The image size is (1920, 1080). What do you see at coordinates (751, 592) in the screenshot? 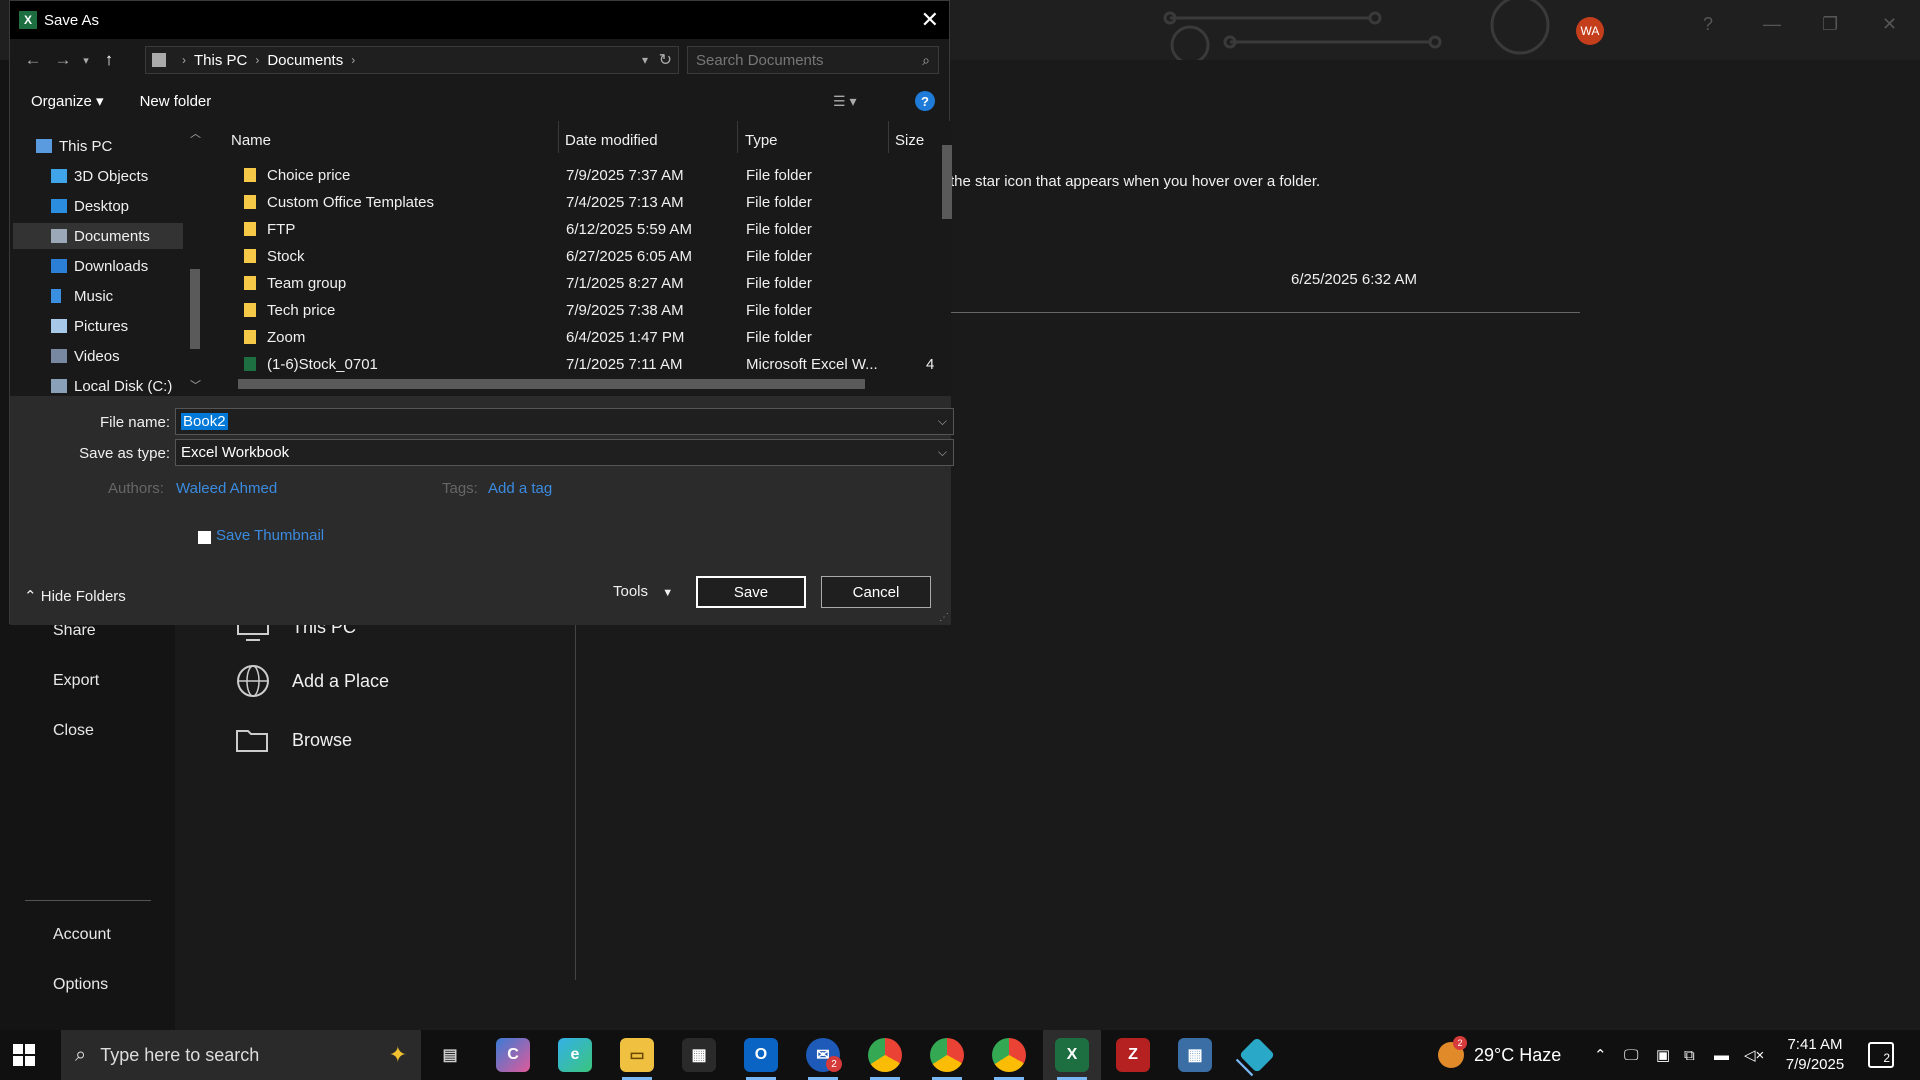
I see `save-button: Save` at bounding box center [751, 592].